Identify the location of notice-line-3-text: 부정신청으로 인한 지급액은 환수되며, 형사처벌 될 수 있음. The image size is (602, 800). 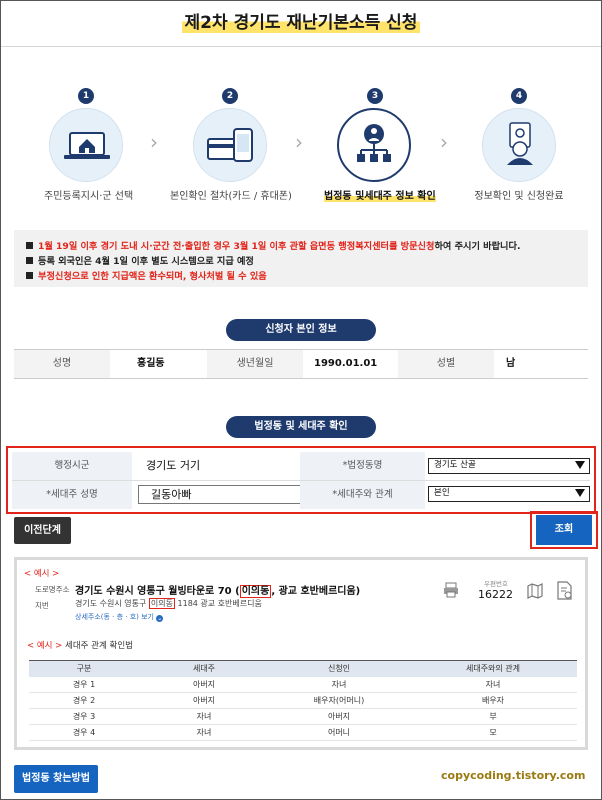
(152, 276).